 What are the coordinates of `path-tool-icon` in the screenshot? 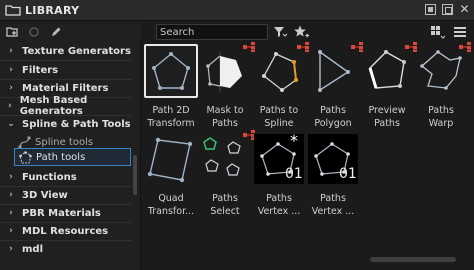 It's located at (25, 156).